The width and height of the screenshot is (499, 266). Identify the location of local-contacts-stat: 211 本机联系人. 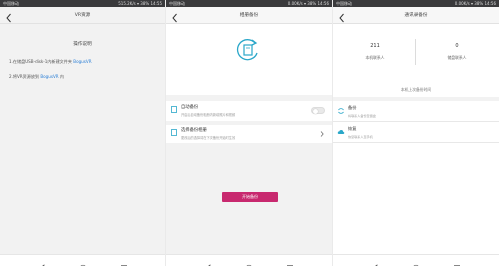
(375, 52).